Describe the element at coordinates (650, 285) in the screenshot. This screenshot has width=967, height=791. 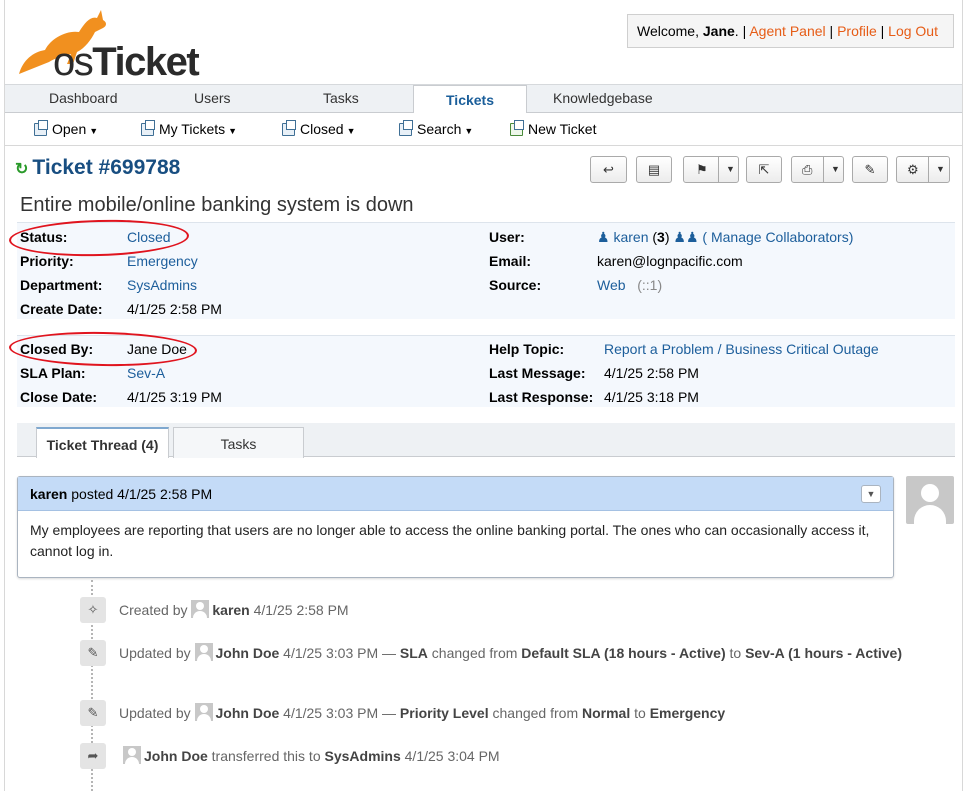
I see `source-ip: (::1)` at that location.